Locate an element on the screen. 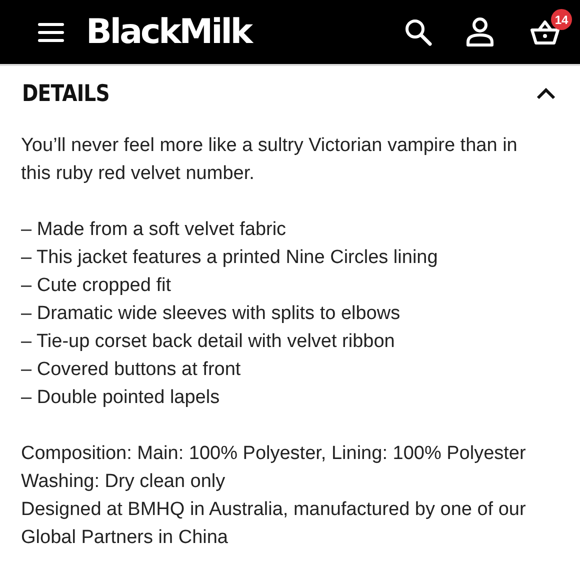 This screenshot has height=580, width=580. description-text: You’ll never feel more like a sultry Victorian vampire than in this ruby red velvet number. is located at coordinates (269, 160).